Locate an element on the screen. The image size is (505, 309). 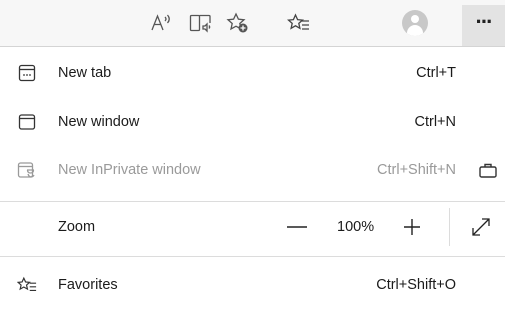
zoom-in-button is located at coordinates (412, 227).